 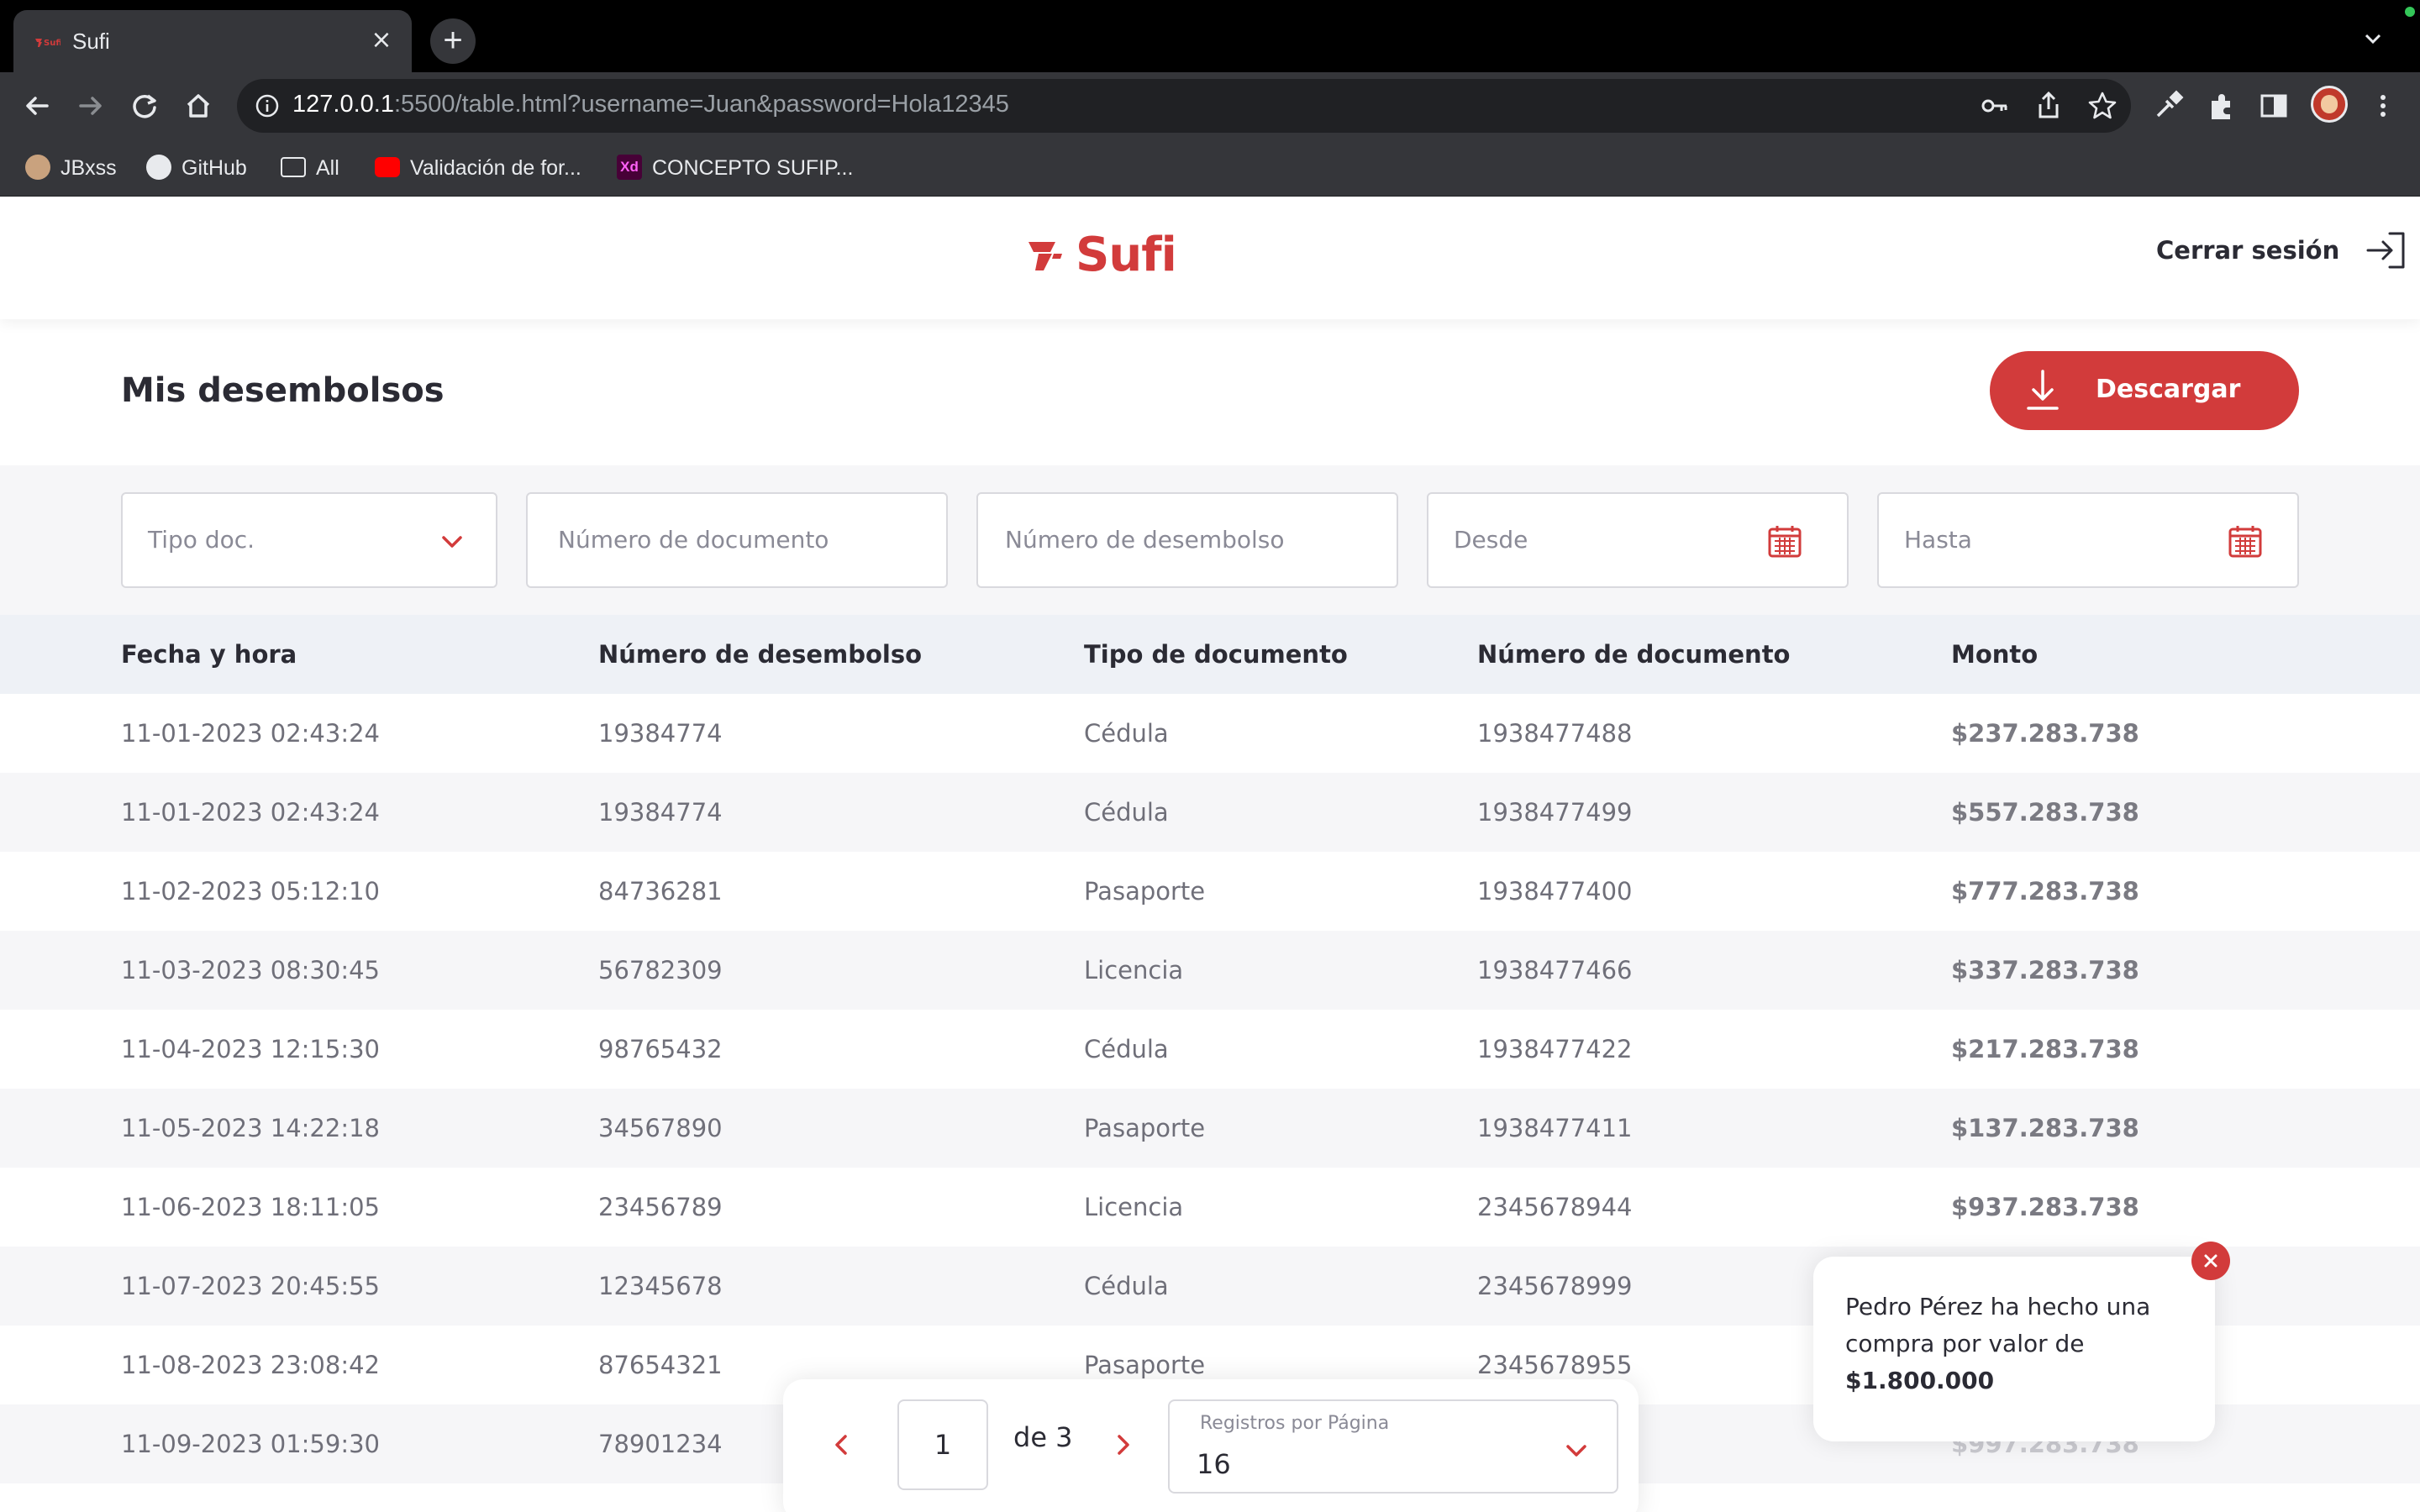 I want to click on status-dot, so click(x=2410, y=12).